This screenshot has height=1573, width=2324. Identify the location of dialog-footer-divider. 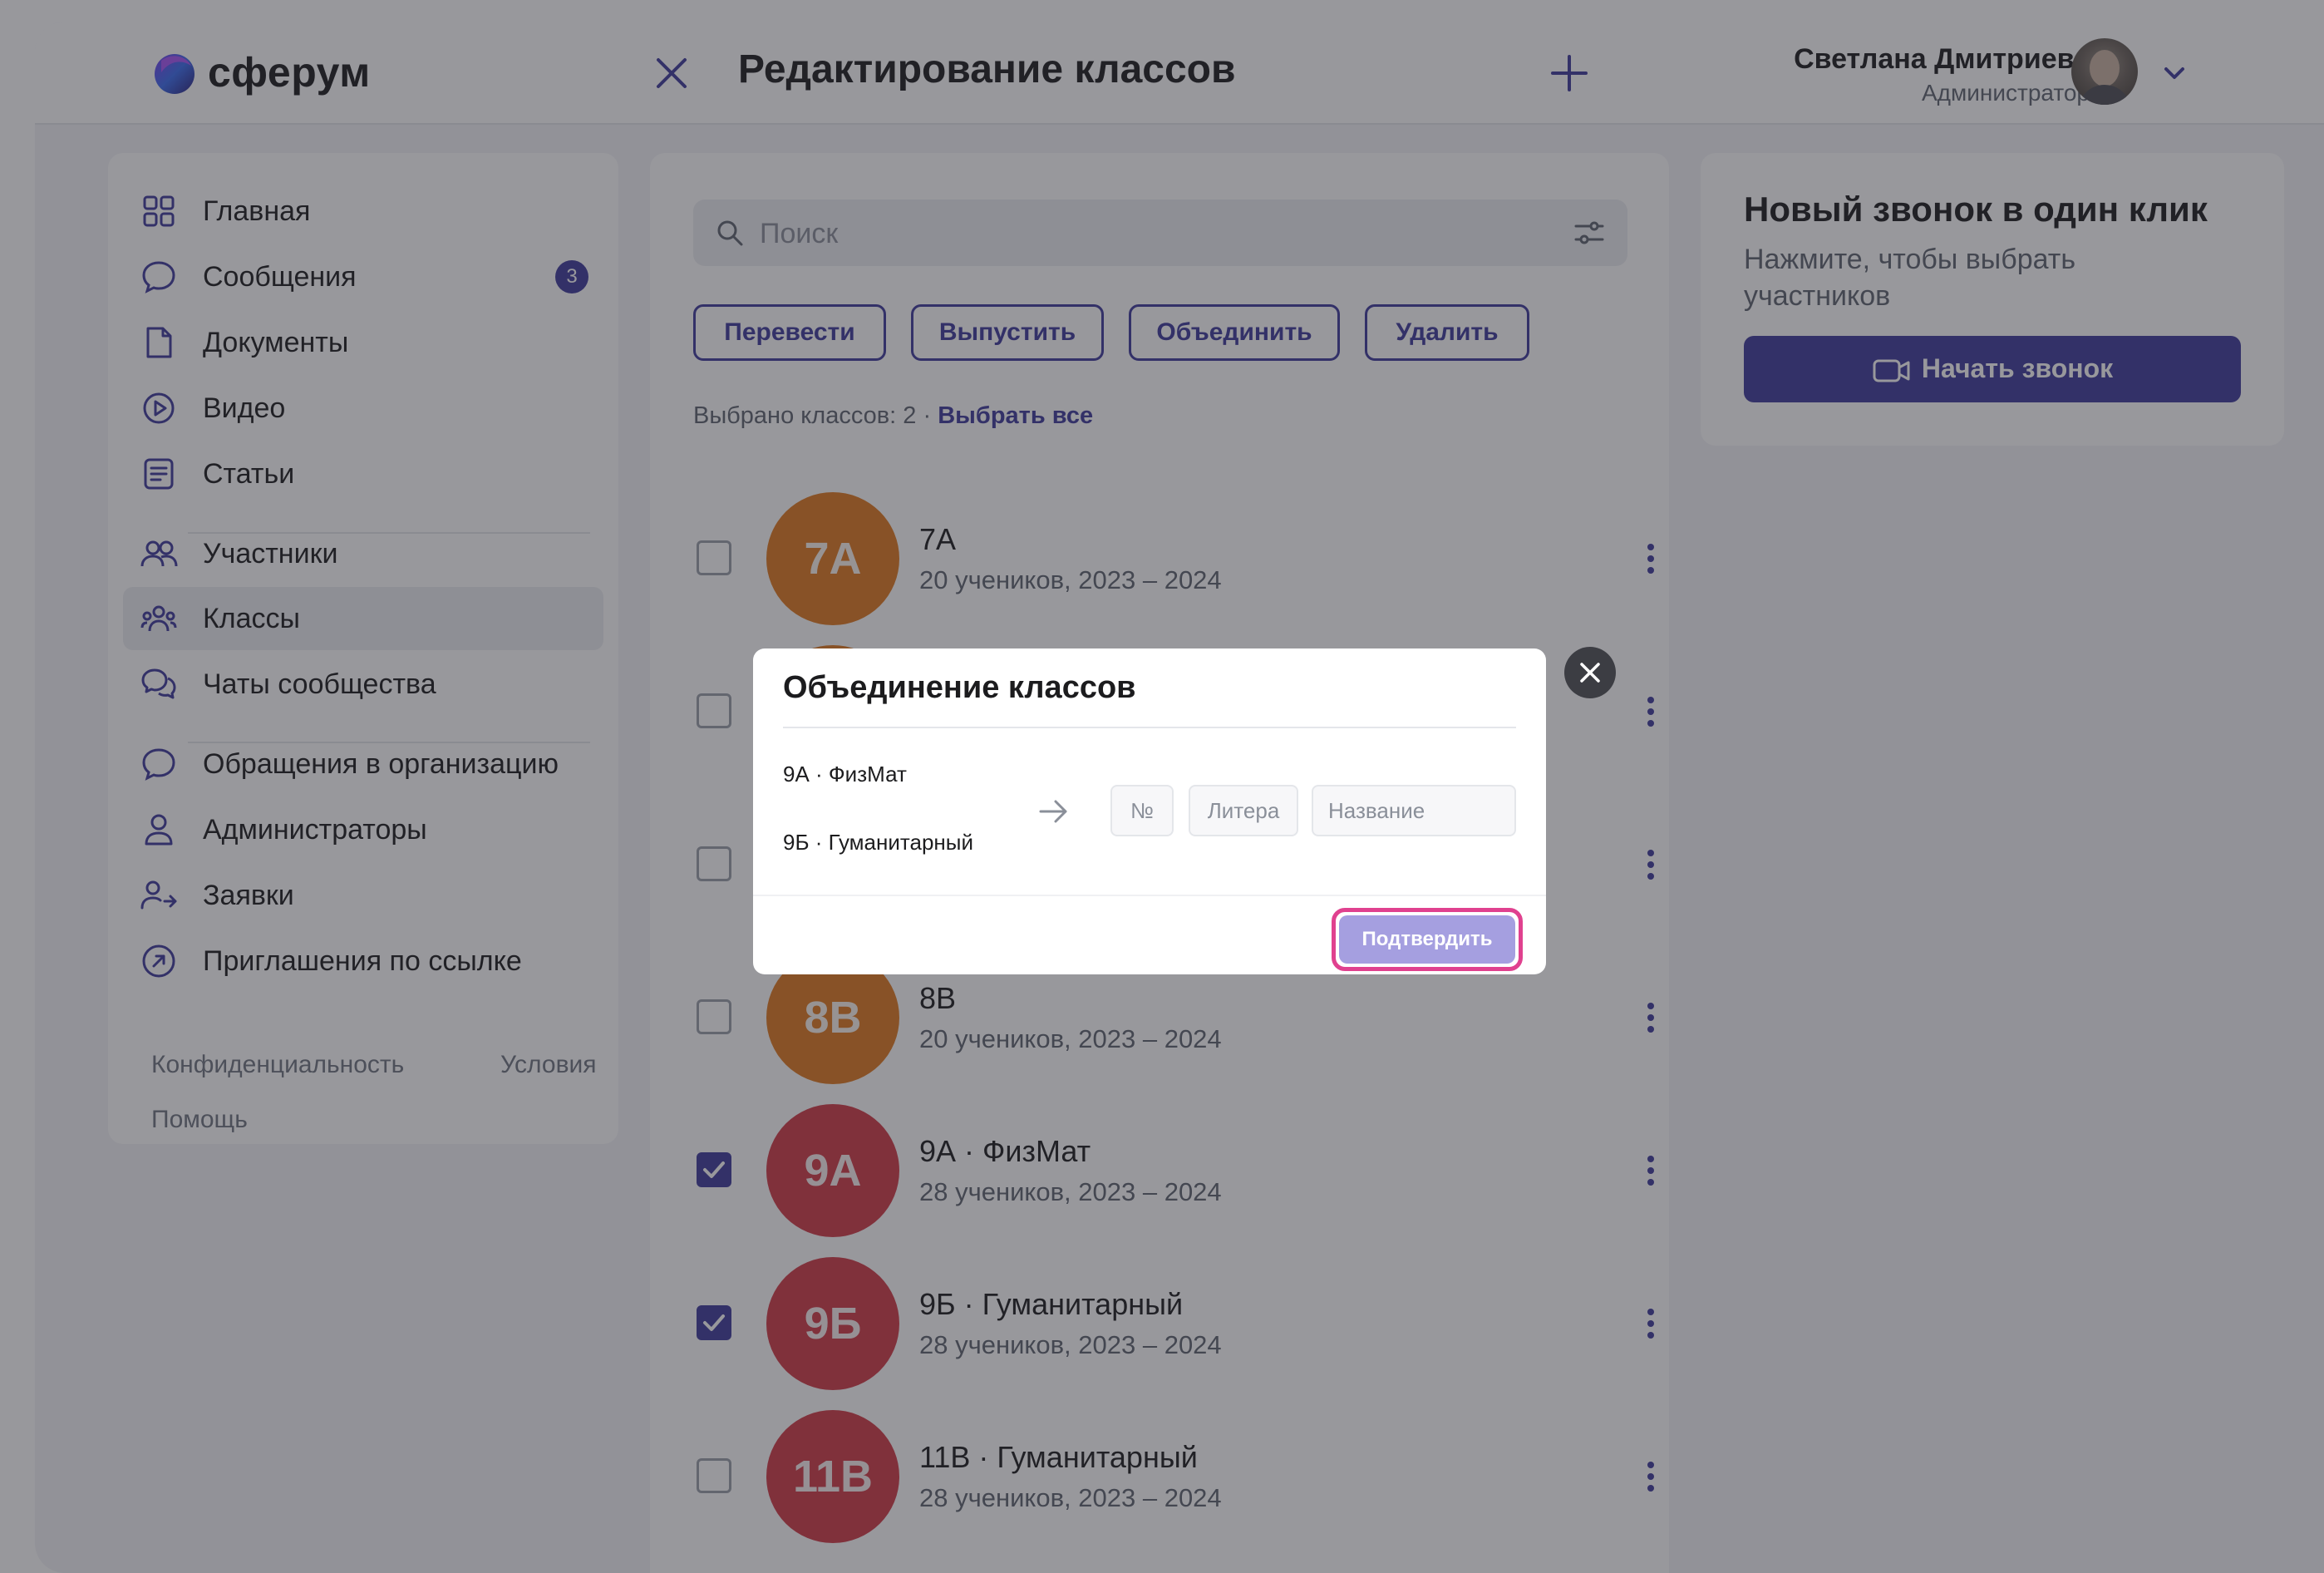
(1149, 895).